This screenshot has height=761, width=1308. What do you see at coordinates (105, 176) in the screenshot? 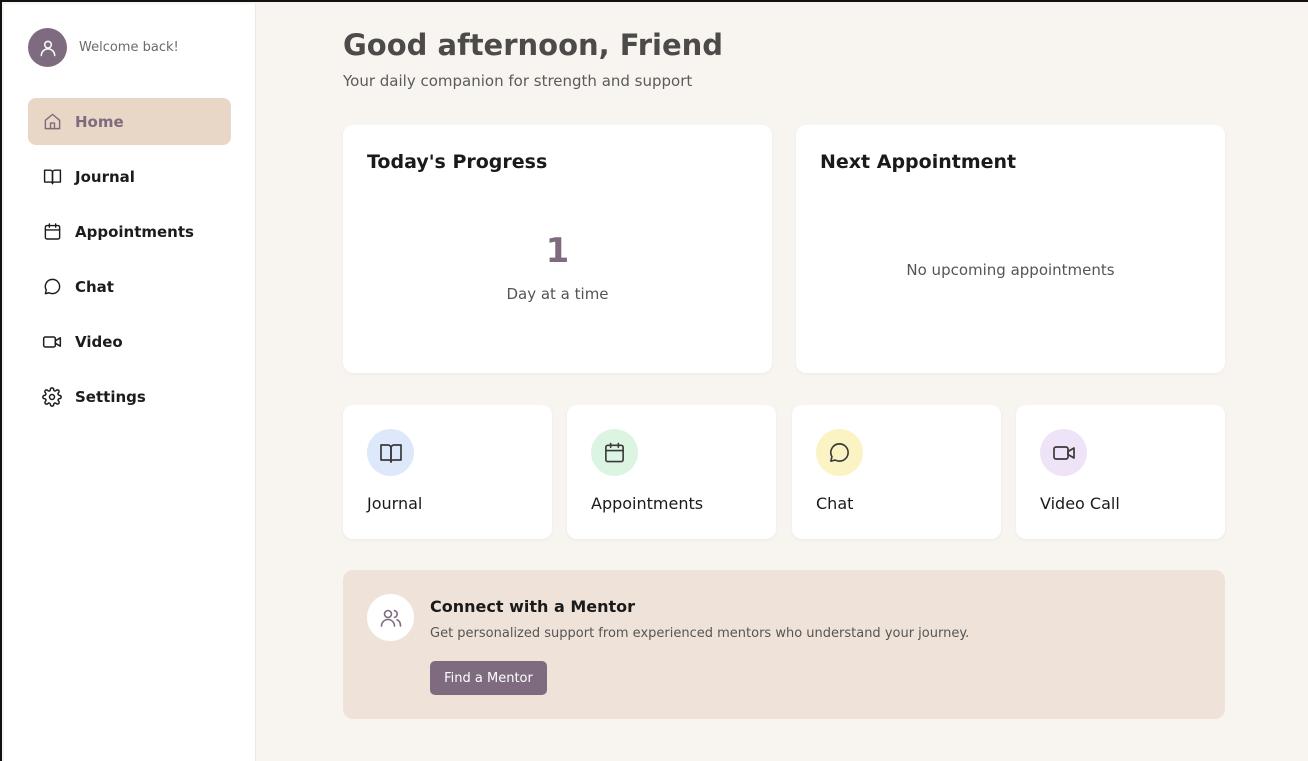
I see `sidebar-item-label: Journal` at bounding box center [105, 176].